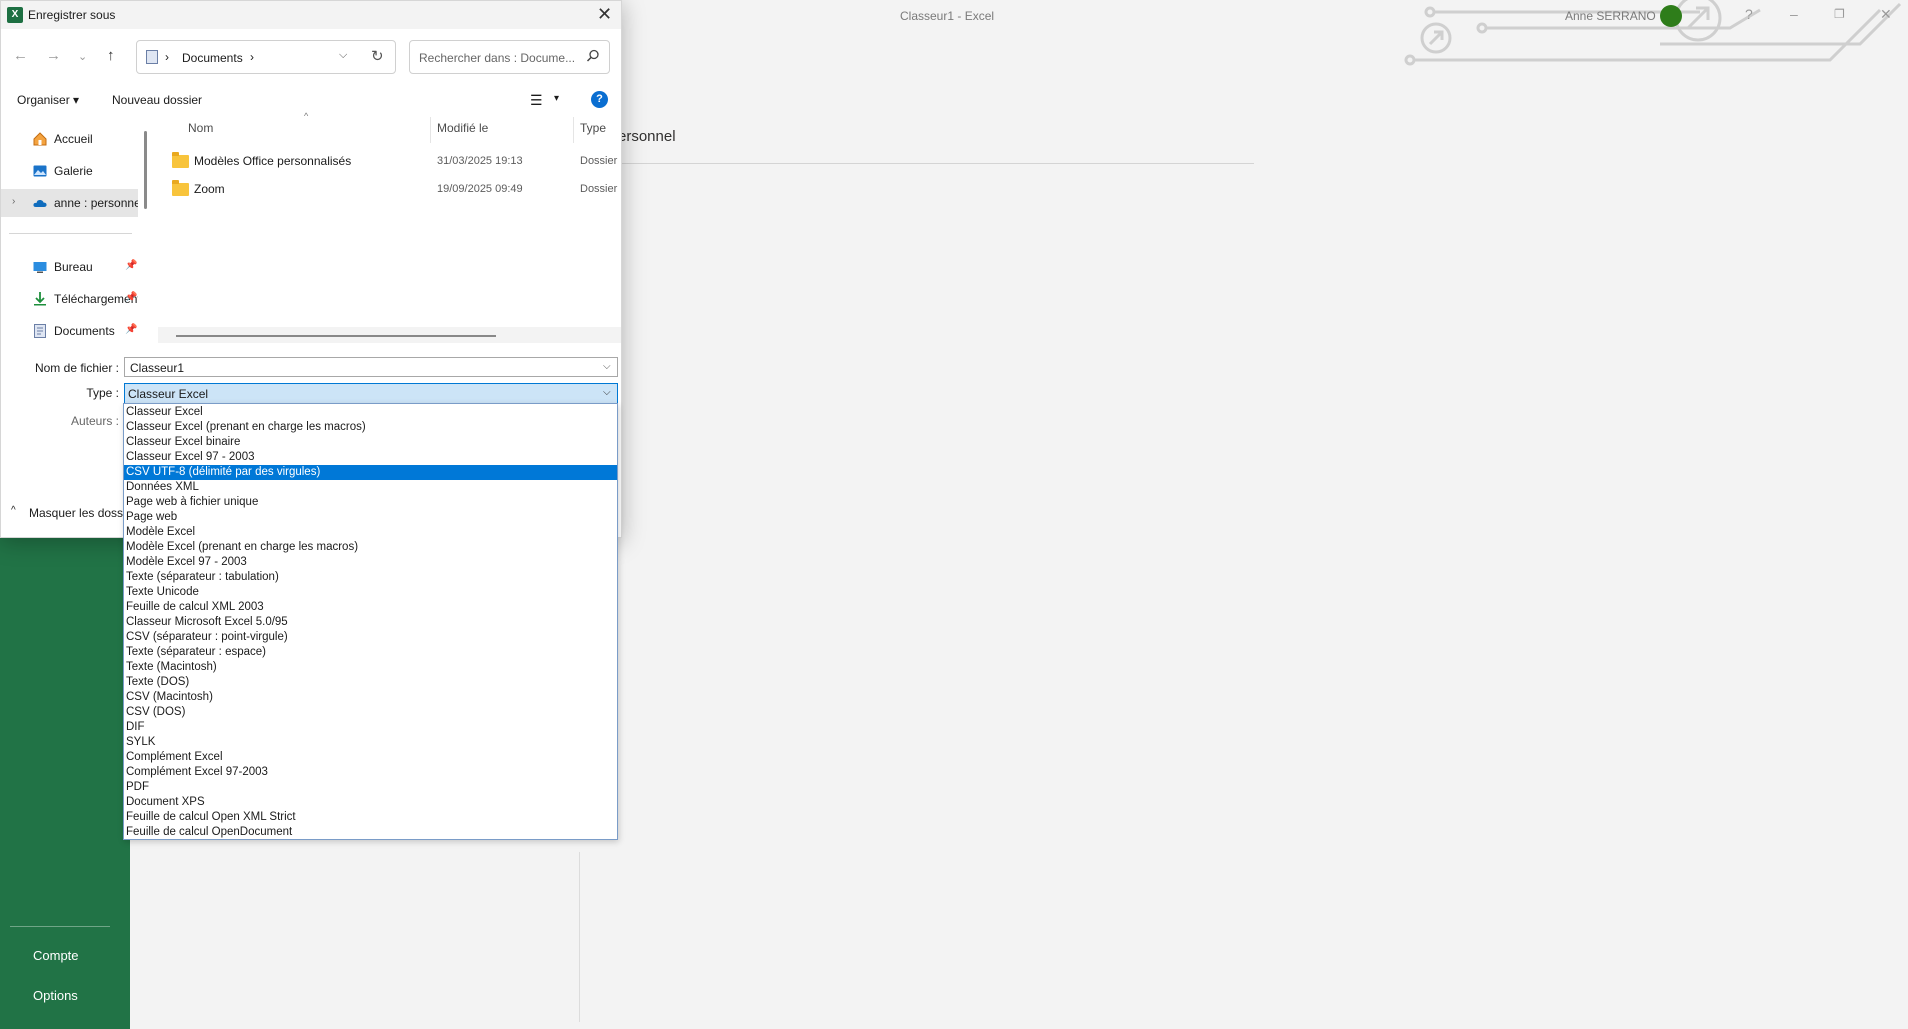 This screenshot has height=1029, width=1908. What do you see at coordinates (370, 412) in the screenshot?
I see `type-option: Classeur Excel` at bounding box center [370, 412].